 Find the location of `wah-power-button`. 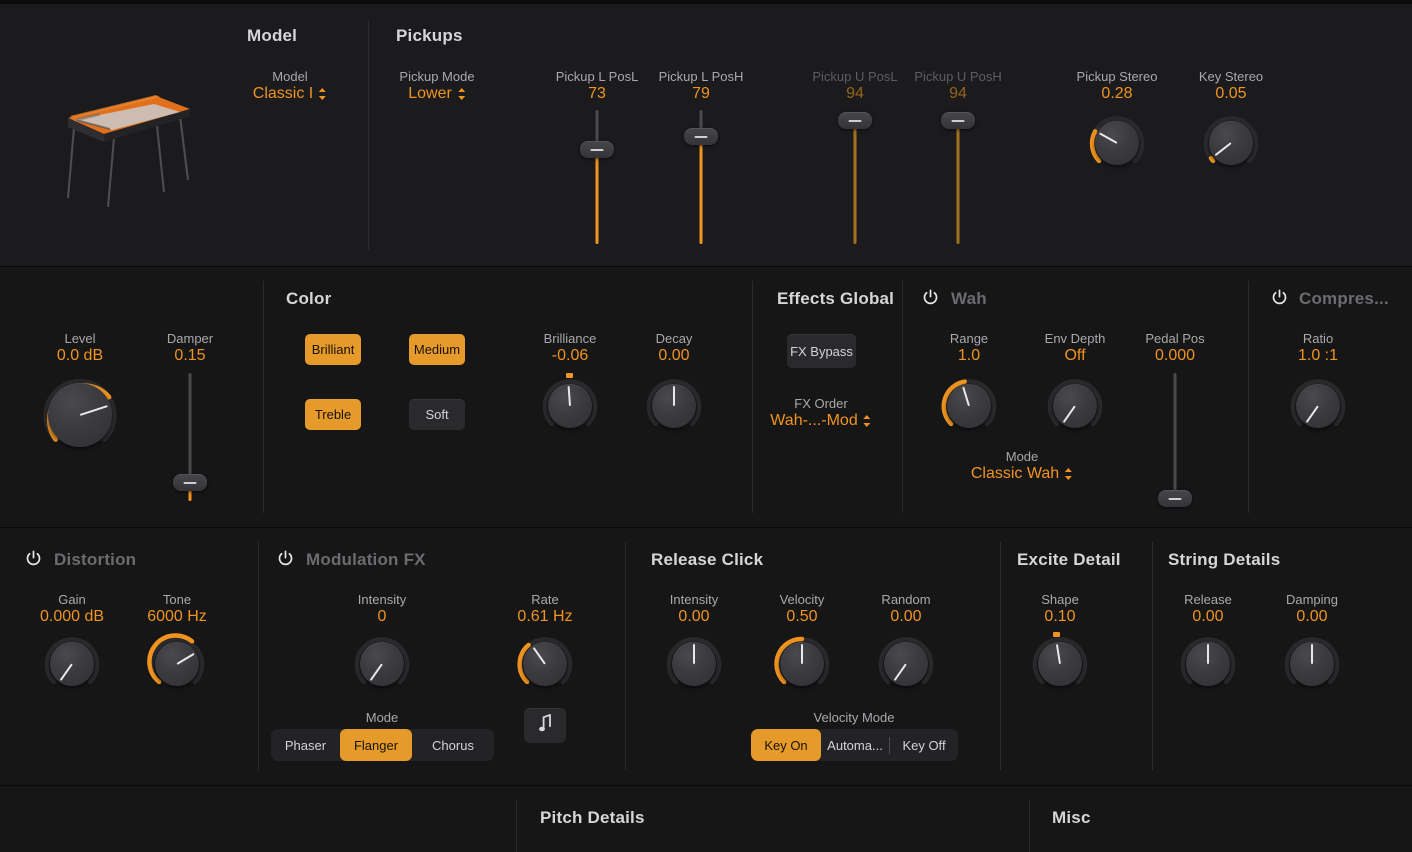

wah-power-button is located at coordinates (930, 297).